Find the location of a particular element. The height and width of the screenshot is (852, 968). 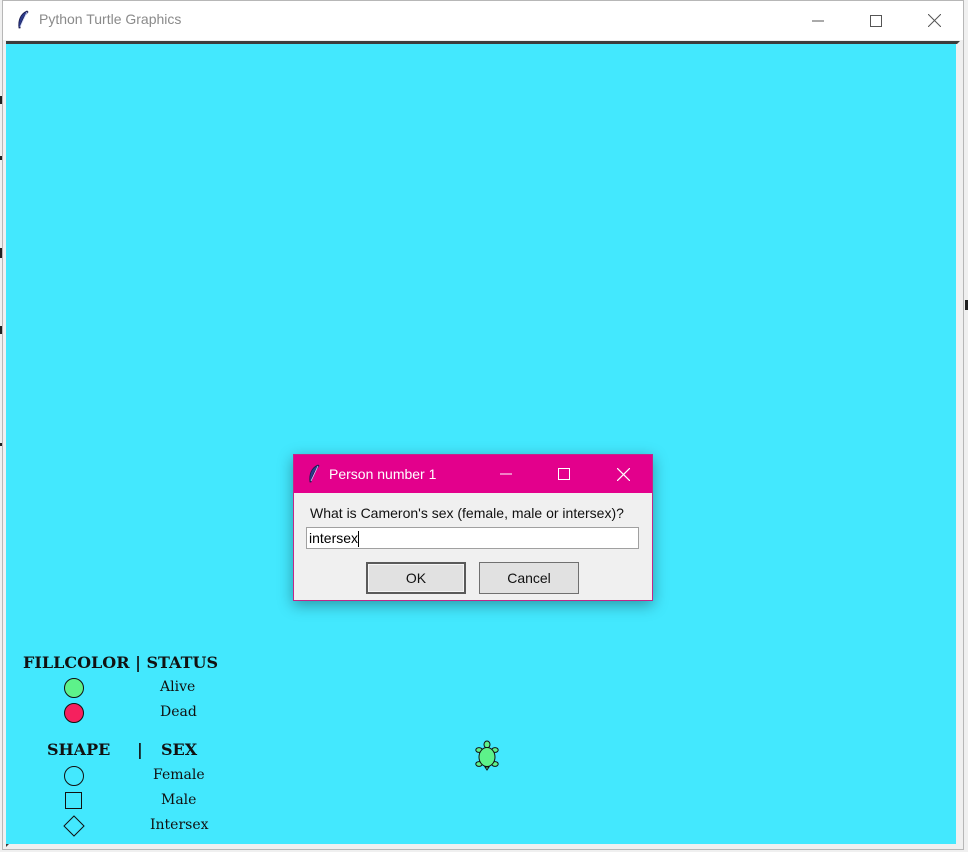

close-button is located at coordinates (934, 20).